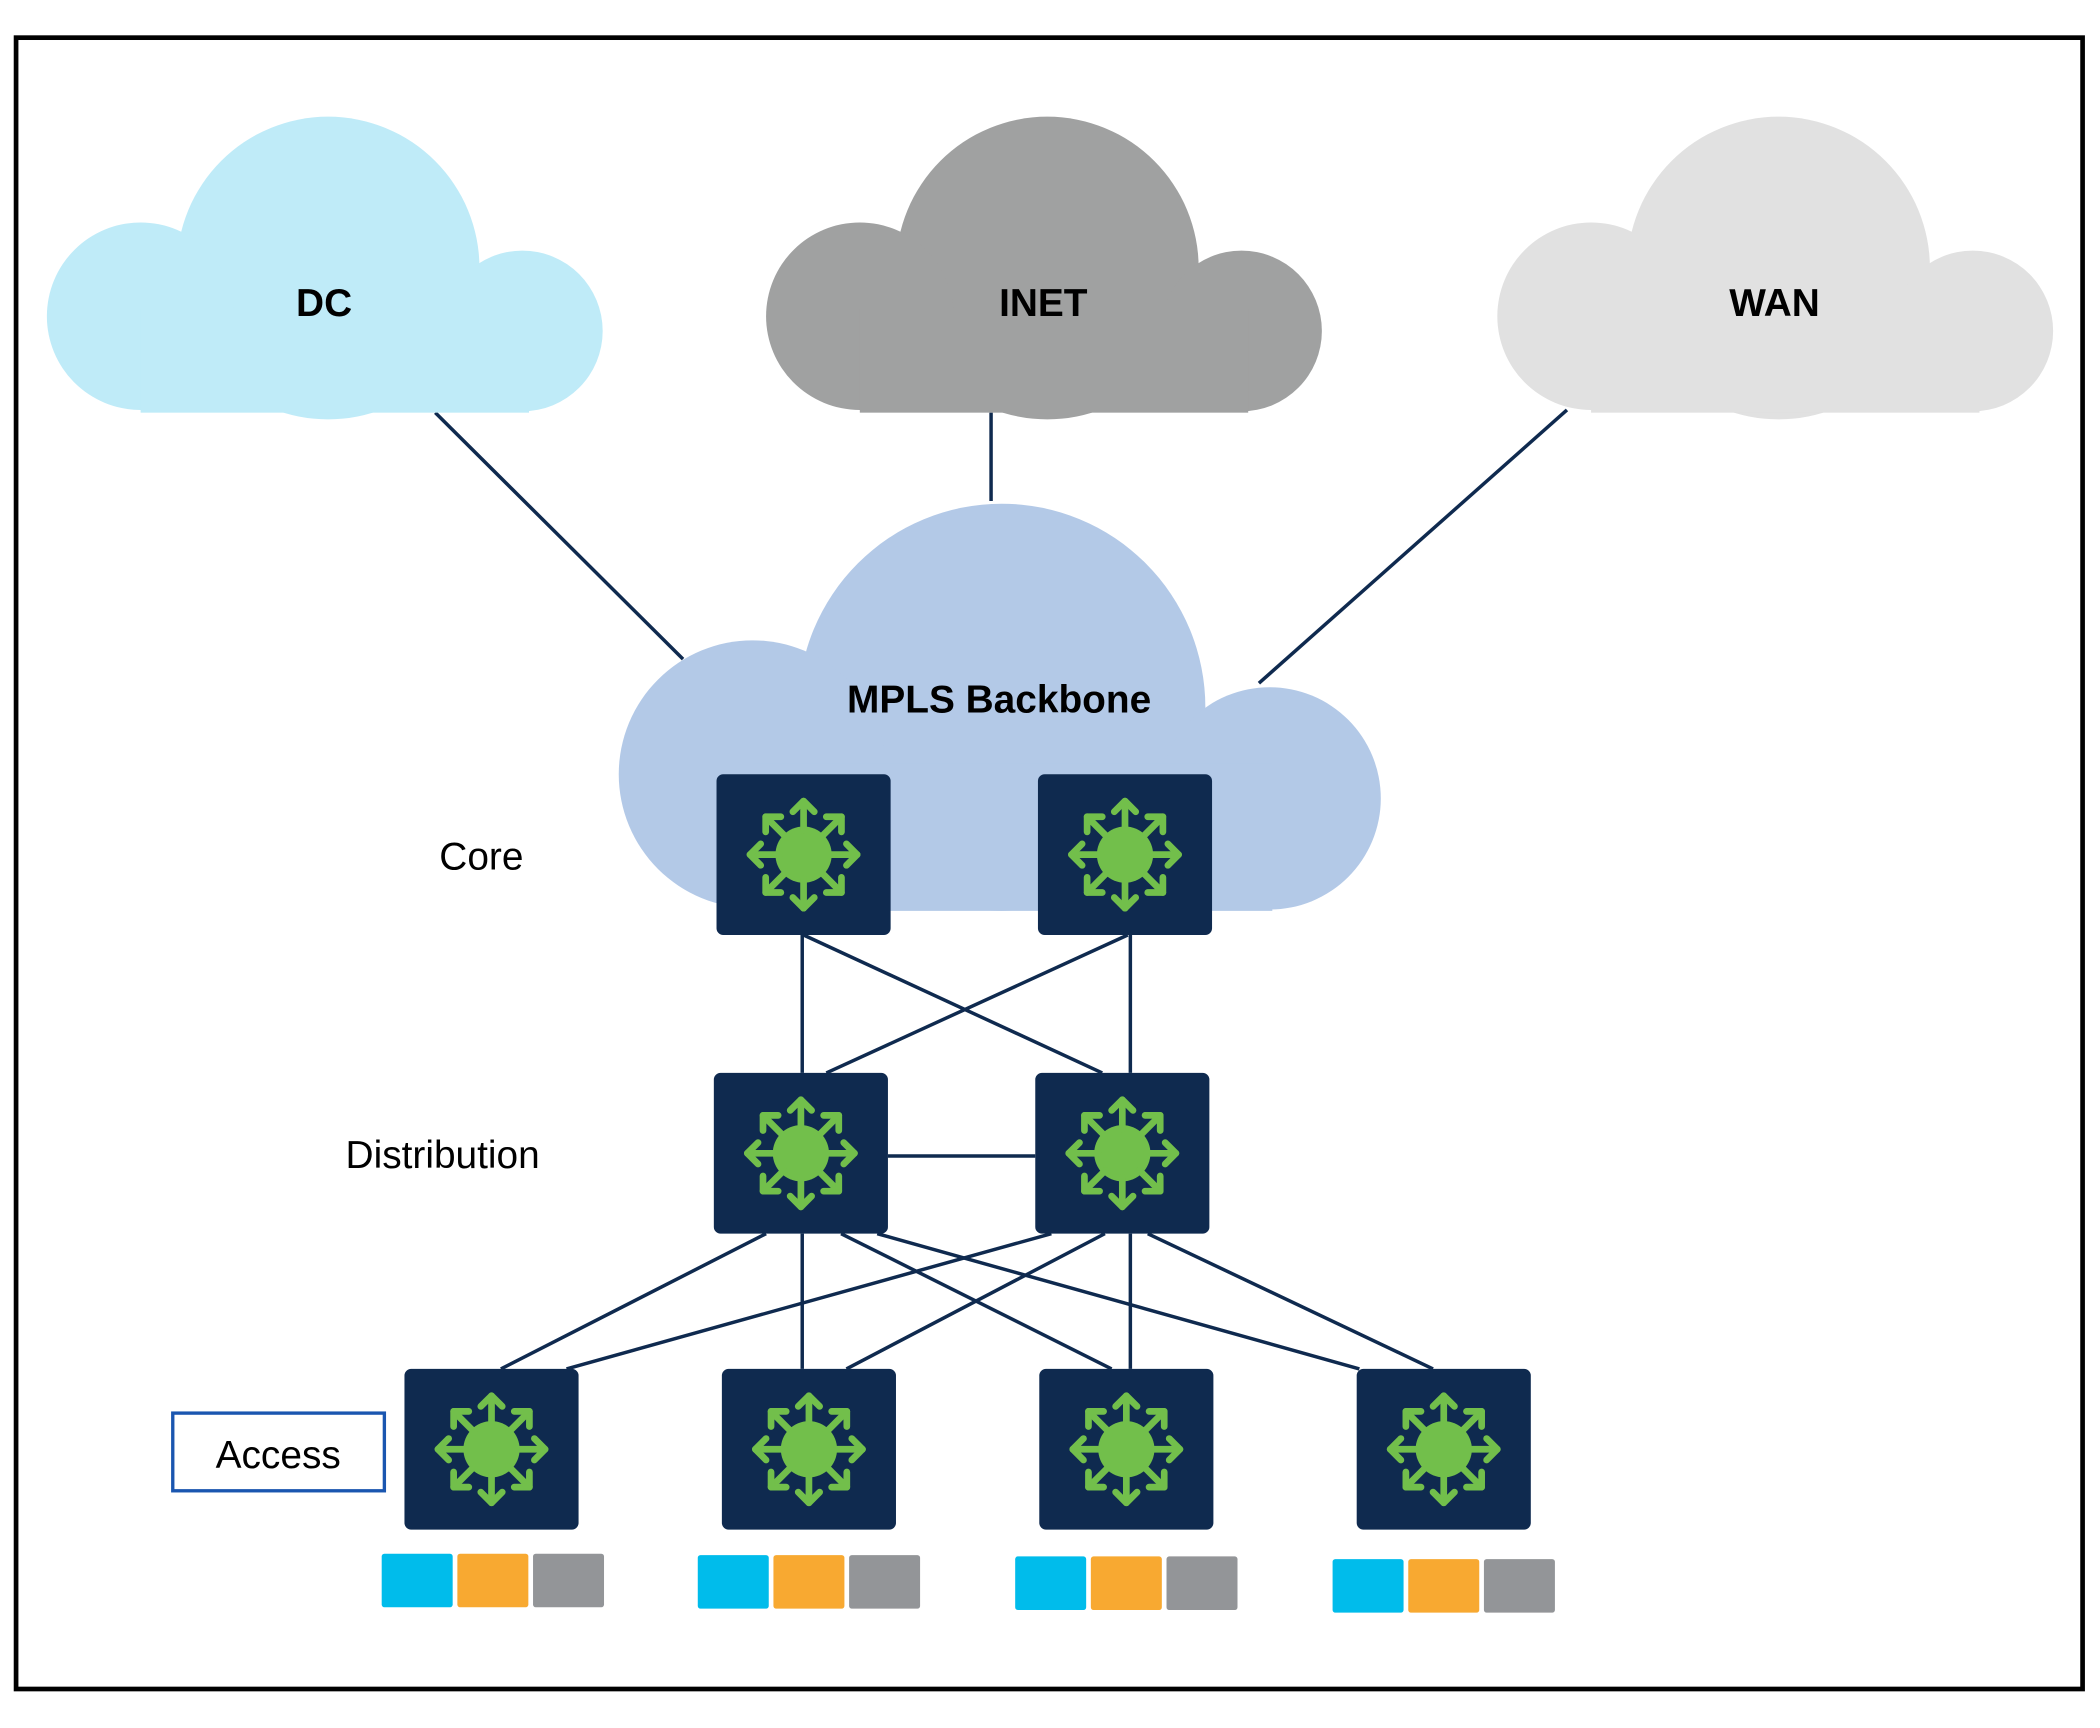  I want to click on tier-label-core: Core, so click(481, 856).